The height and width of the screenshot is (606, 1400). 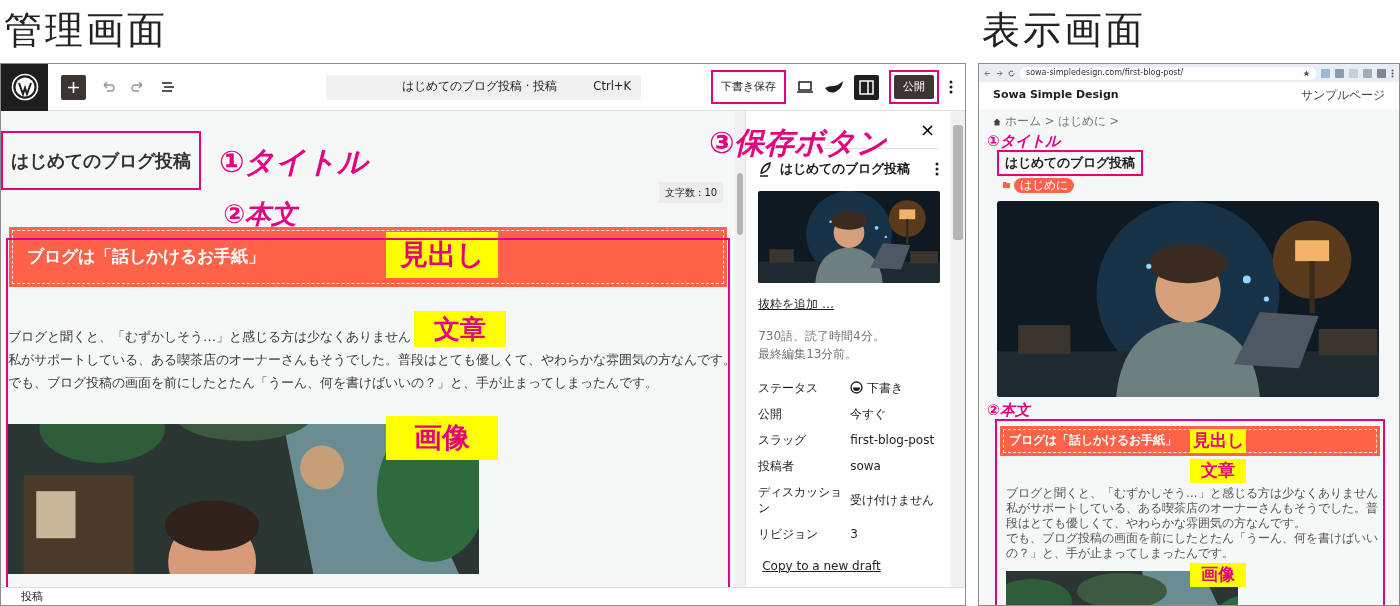 I want to click on field-value: 今すぐ, so click(x=868, y=413).